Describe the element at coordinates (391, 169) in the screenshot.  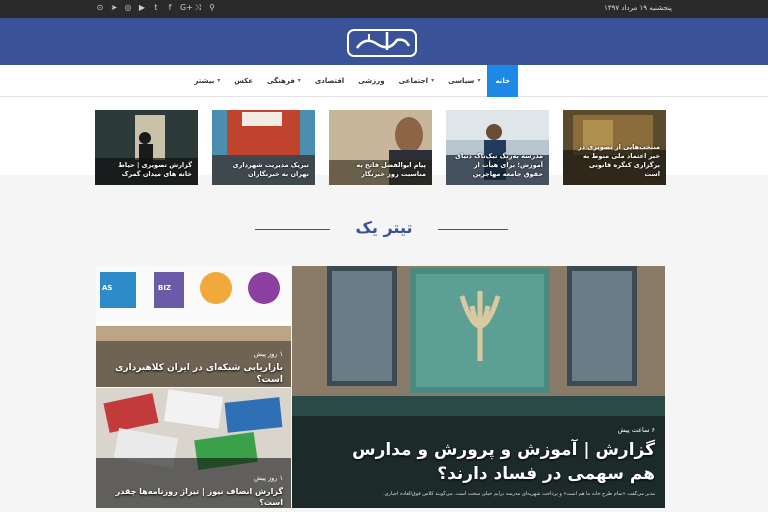
I see `thumb-caption: پیام ابوالفضل فاتح به مناسبت روز خبرنگار` at that location.